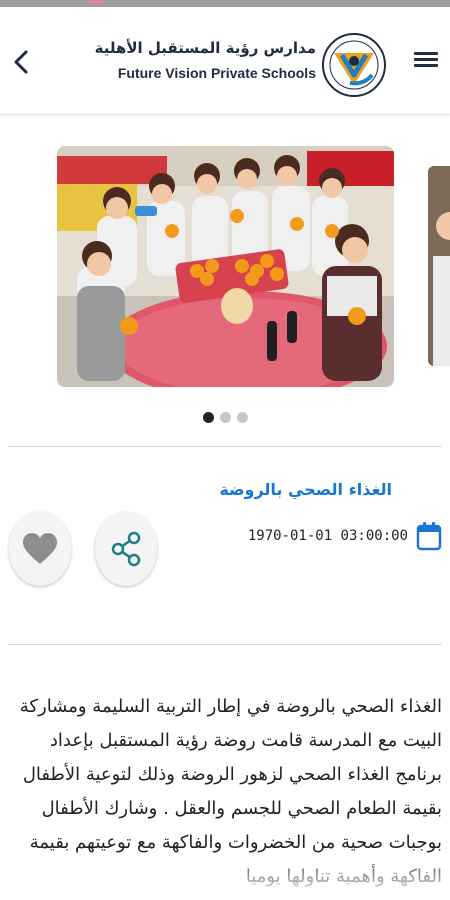 This screenshot has height=900, width=450. I want to click on carousel-pagination, so click(226, 417).